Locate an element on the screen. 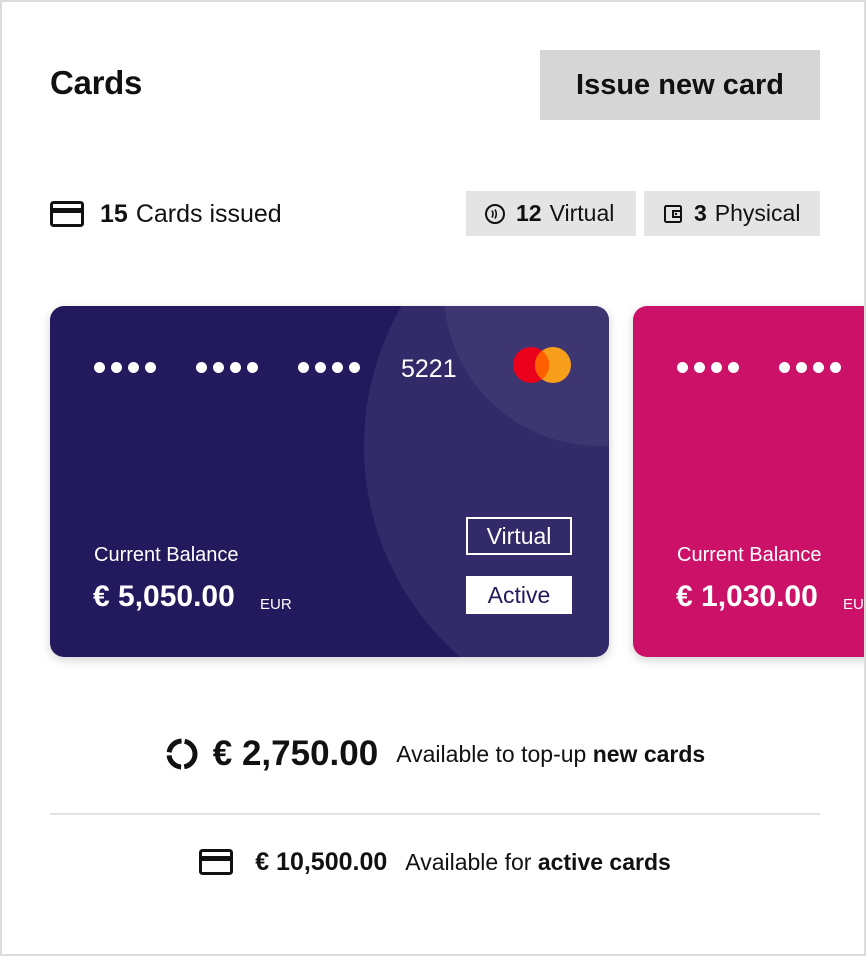 This screenshot has width=866, height=956. virtual-count: 12 is located at coordinates (529, 213).